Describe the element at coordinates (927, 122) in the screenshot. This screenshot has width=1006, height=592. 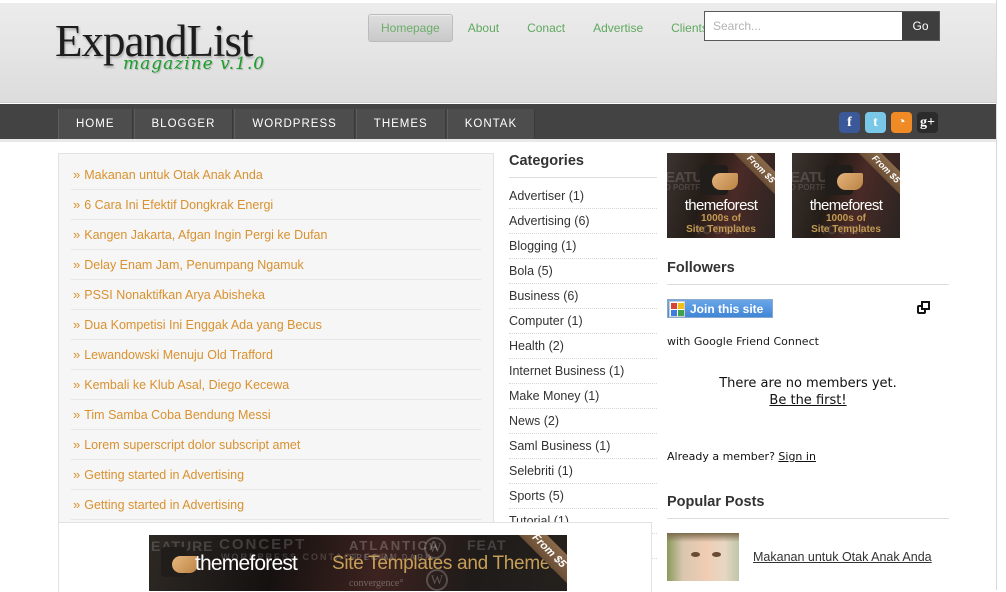
I see `googleplus-icon: g+` at that location.